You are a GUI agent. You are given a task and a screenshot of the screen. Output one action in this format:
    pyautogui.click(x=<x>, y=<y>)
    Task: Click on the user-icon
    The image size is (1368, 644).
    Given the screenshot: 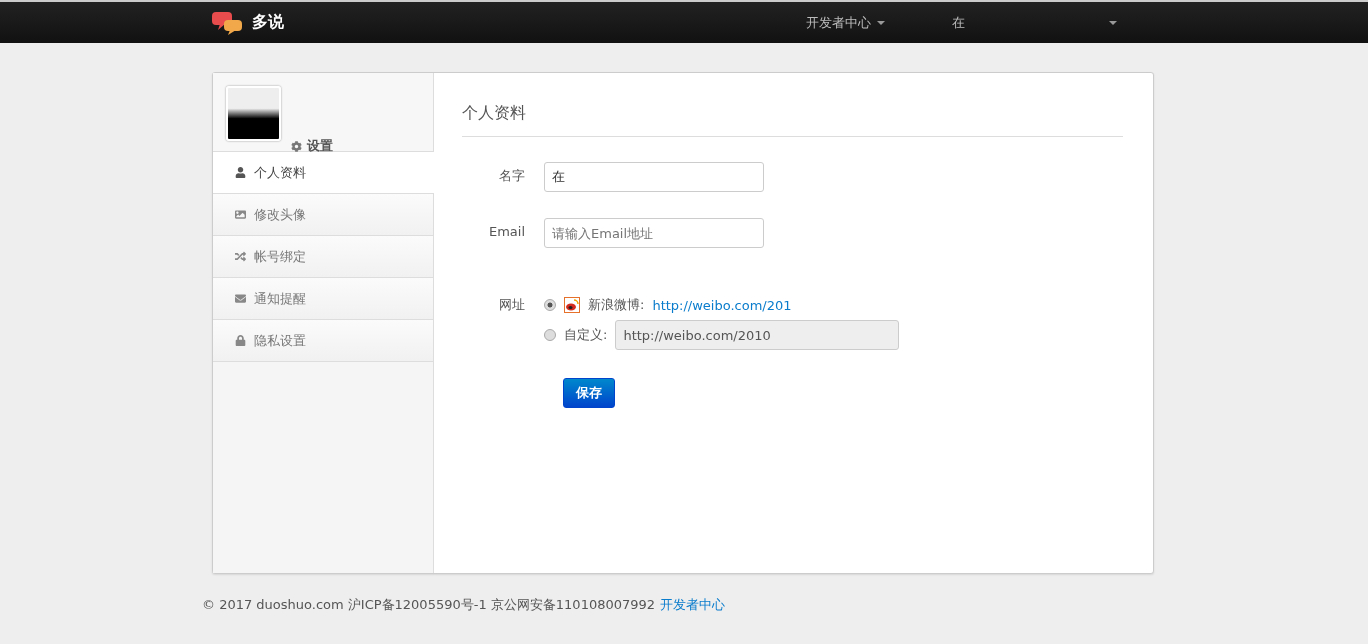 What is the action you would take?
    pyautogui.click(x=240, y=172)
    